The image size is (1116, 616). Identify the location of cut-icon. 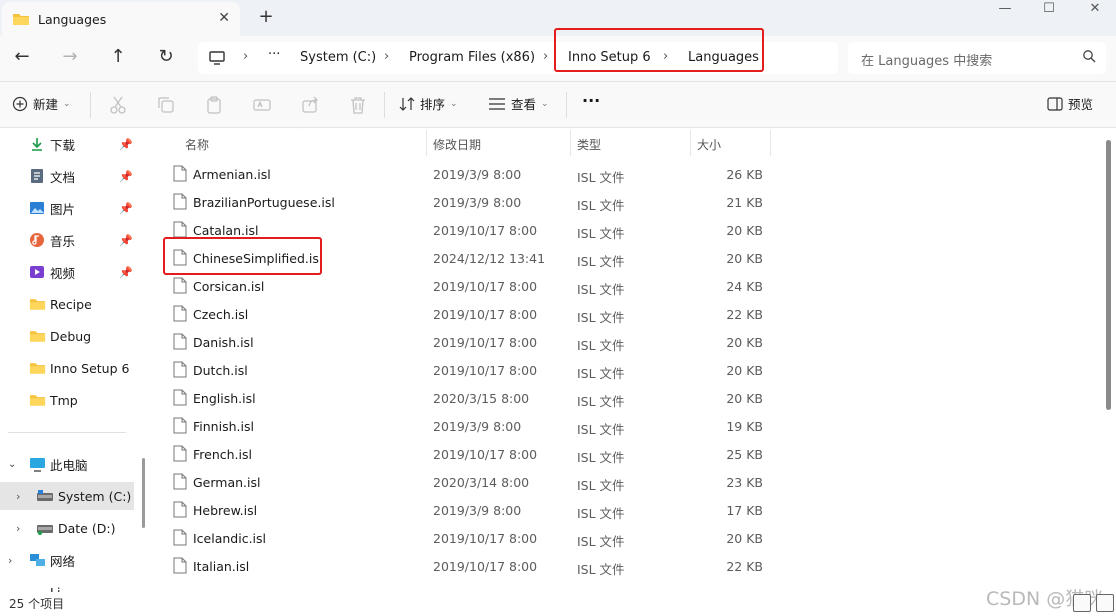
(118, 105).